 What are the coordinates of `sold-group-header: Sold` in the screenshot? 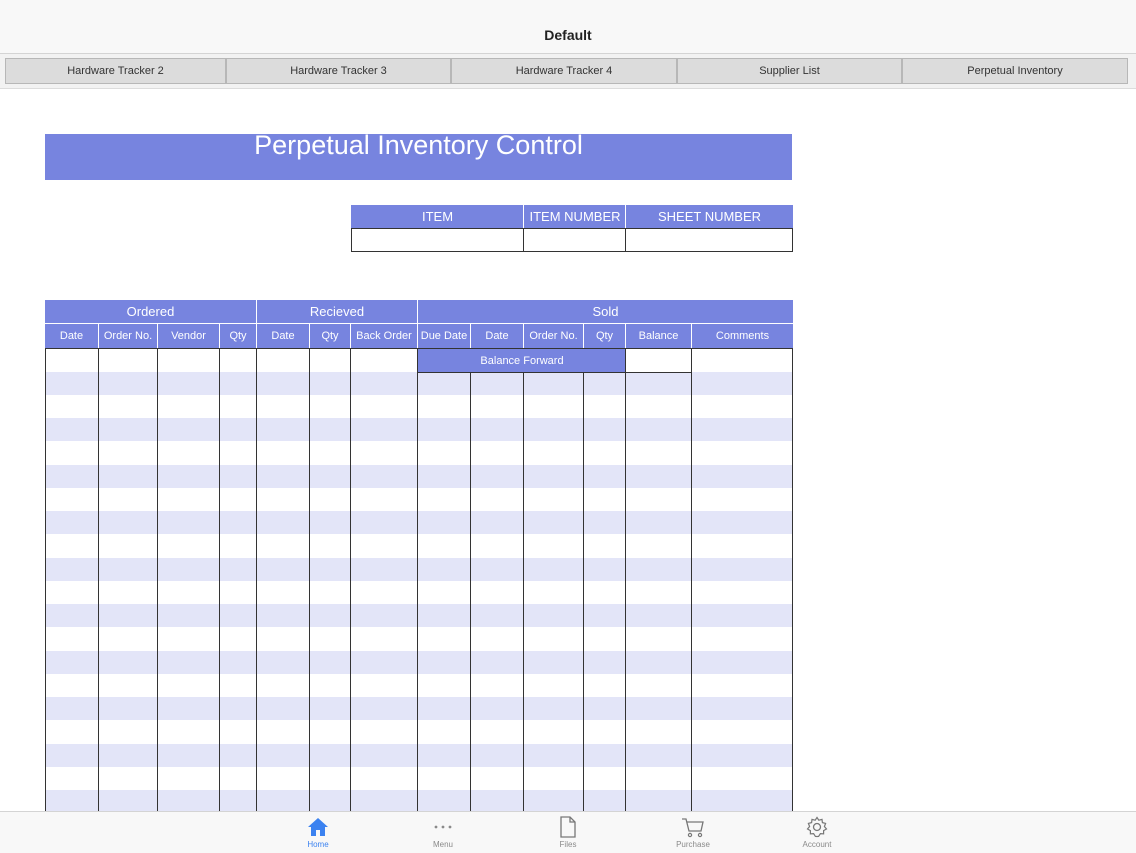 It's located at (605, 311).